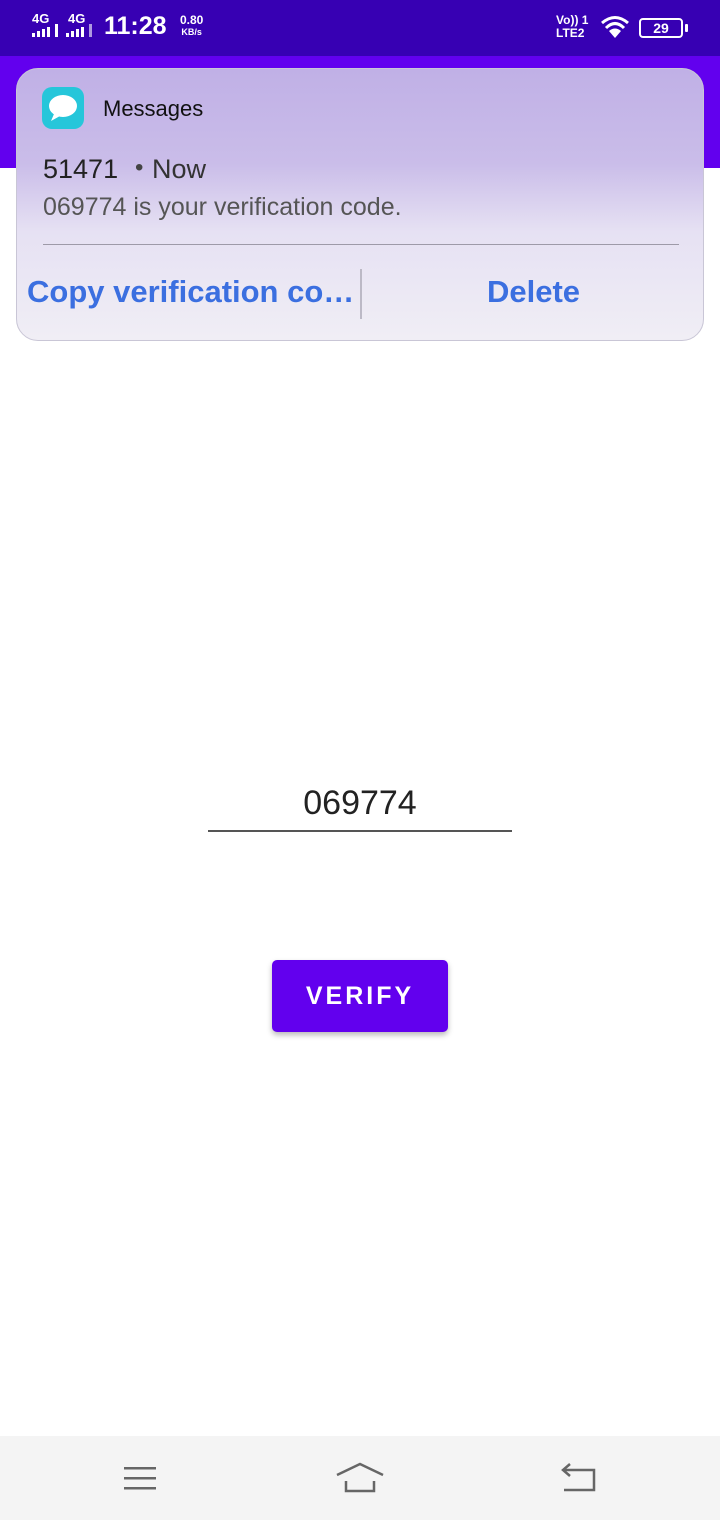 The image size is (720, 1520). What do you see at coordinates (615, 27) in the screenshot?
I see `wifi-icon` at bounding box center [615, 27].